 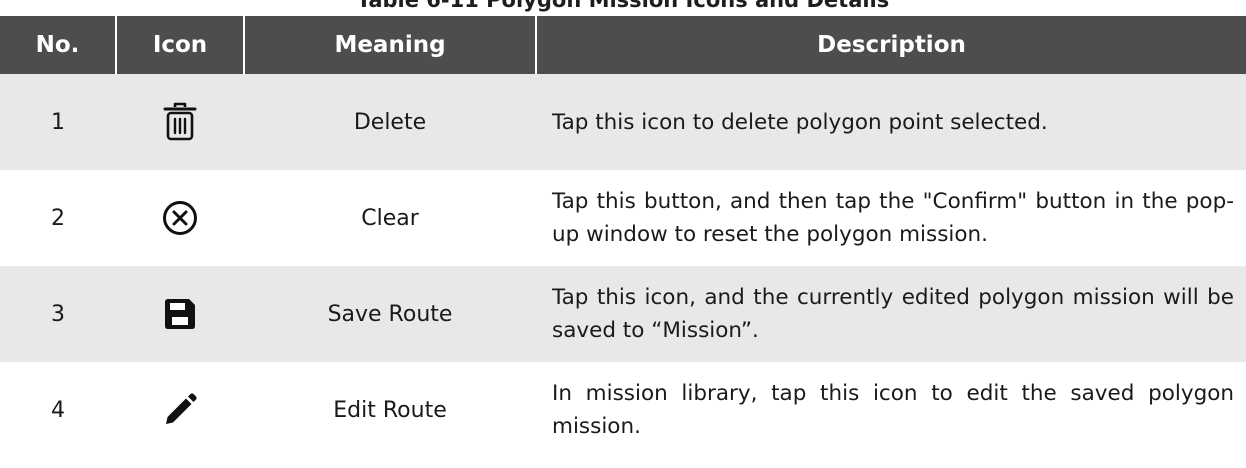 What do you see at coordinates (390, 410) in the screenshot?
I see `row-meaning: Edit Route` at bounding box center [390, 410].